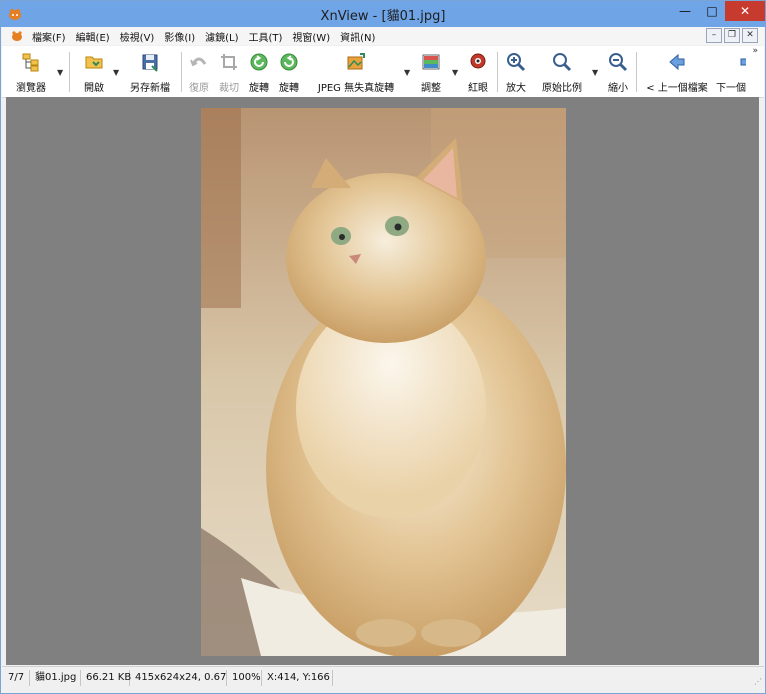  Describe the element at coordinates (562, 88) in the screenshot. I see `original-ratio-label: 原始比例` at that location.